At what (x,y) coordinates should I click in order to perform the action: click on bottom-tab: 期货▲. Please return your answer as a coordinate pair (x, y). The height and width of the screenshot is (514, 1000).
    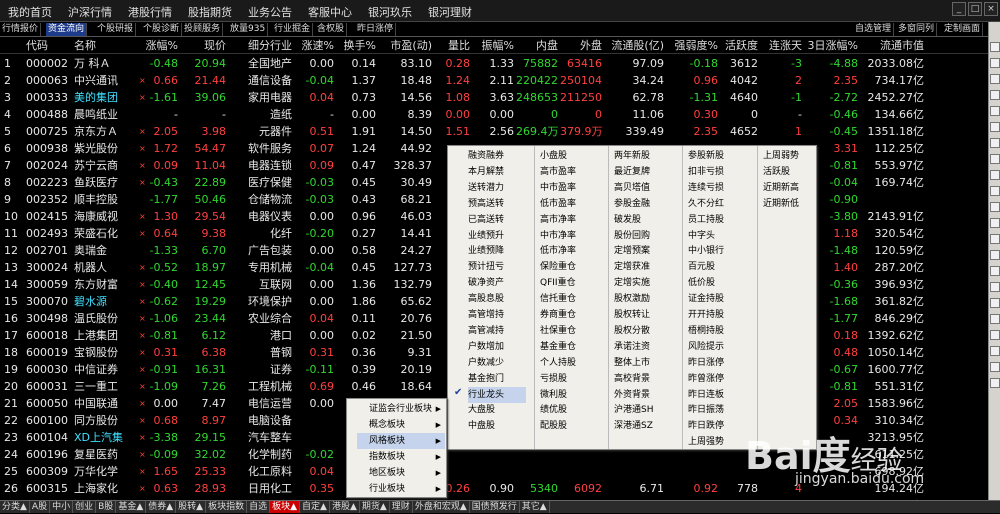
    Looking at the image, I should click on (375, 507).